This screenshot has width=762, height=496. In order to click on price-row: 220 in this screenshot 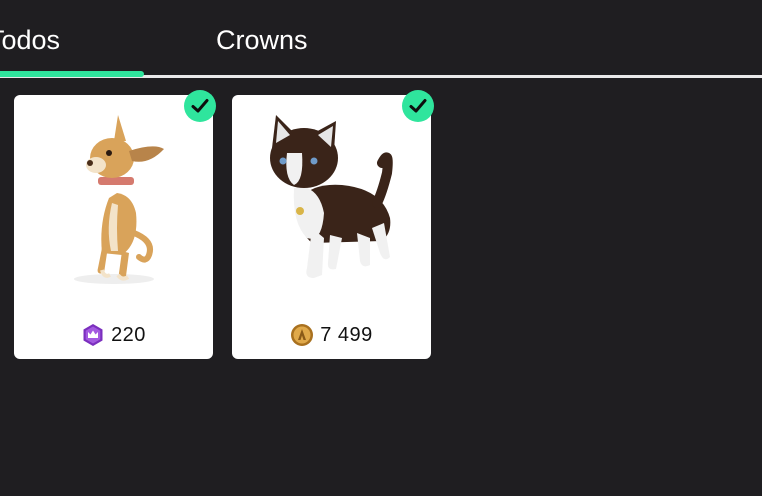, I will do `click(113, 335)`.